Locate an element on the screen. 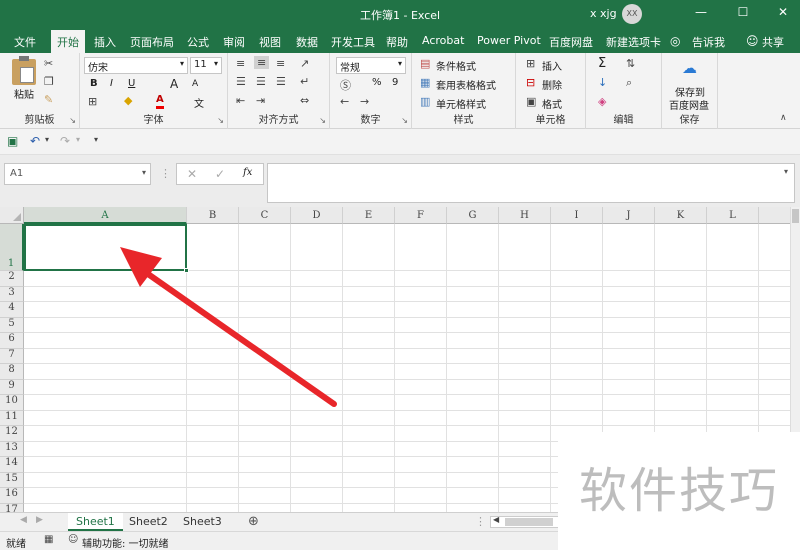 The image size is (800, 550). sheet-tab: Sheet2 is located at coordinates (148, 522).